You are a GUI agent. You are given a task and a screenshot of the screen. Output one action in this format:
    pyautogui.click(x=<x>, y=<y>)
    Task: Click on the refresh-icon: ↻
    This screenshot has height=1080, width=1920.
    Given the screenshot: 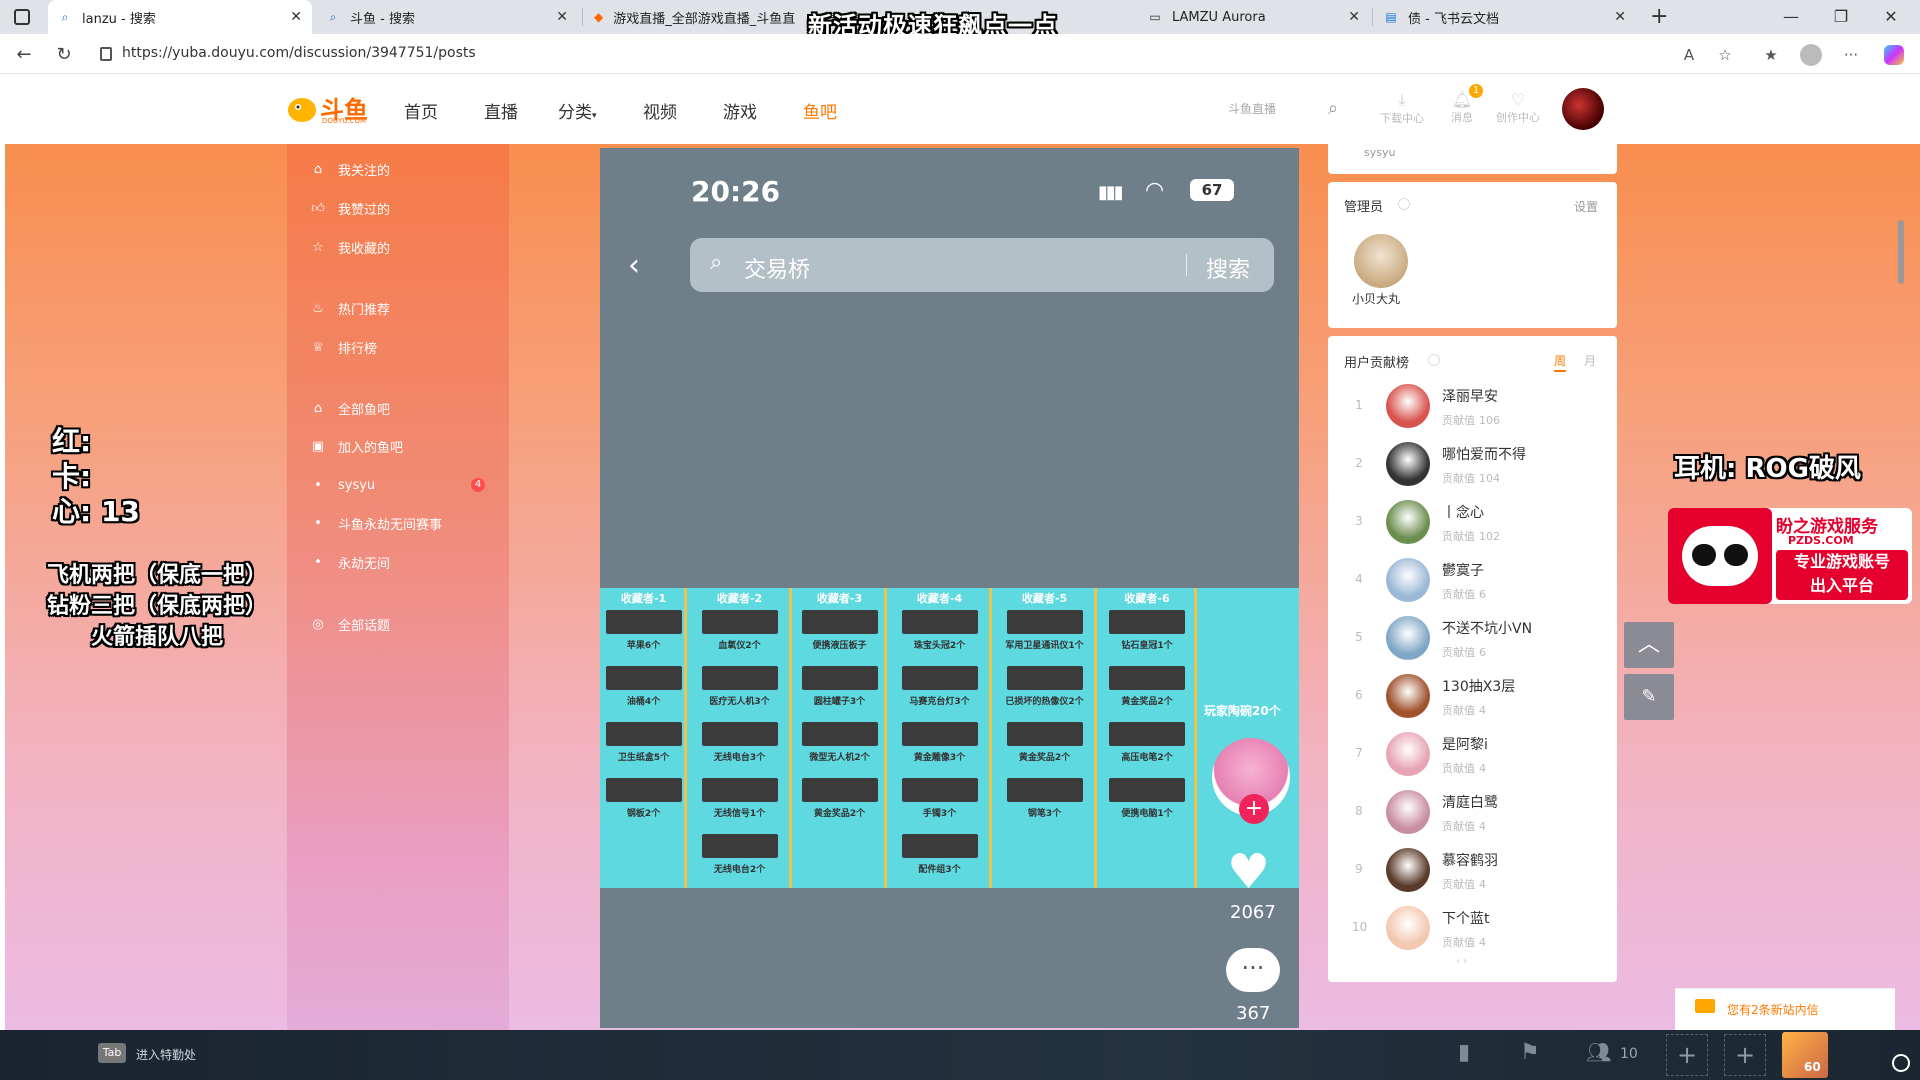 What is the action you would take?
    pyautogui.click(x=64, y=55)
    